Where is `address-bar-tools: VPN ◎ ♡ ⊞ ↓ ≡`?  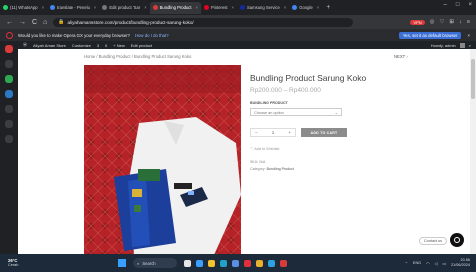
address-bar-tools: VPN ◎ ♡ ⊞ ↓ ≡ is located at coordinates (440, 22).